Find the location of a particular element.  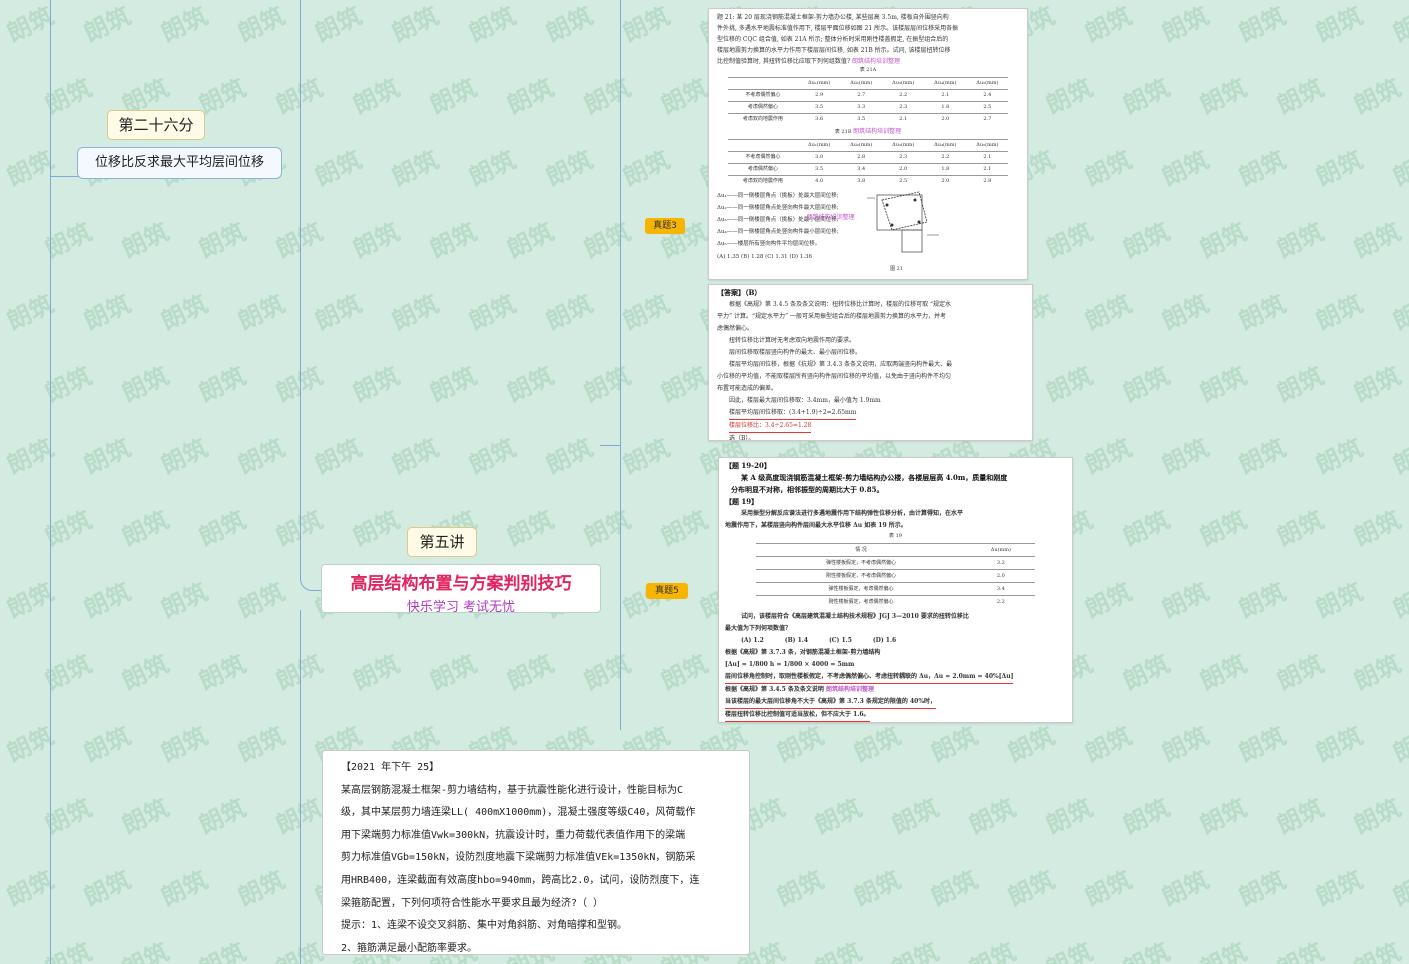

table-row: 考虑双向地震作用 4.0 3.8 2.5 2.0 2.8 is located at coordinates (868, 181).